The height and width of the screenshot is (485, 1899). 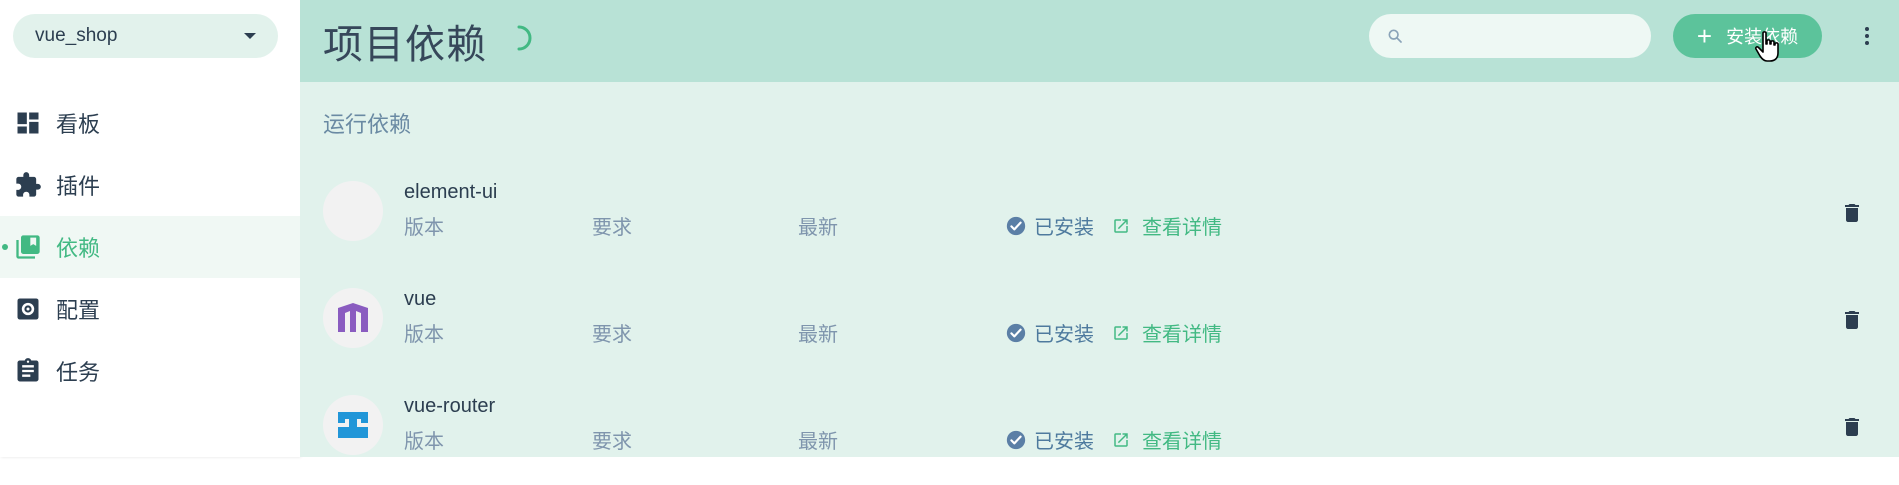 What do you see at coordinates (450, 406) in the screenshot?
I see `dependency-name: vue-router` at bounding box center [450, 406].